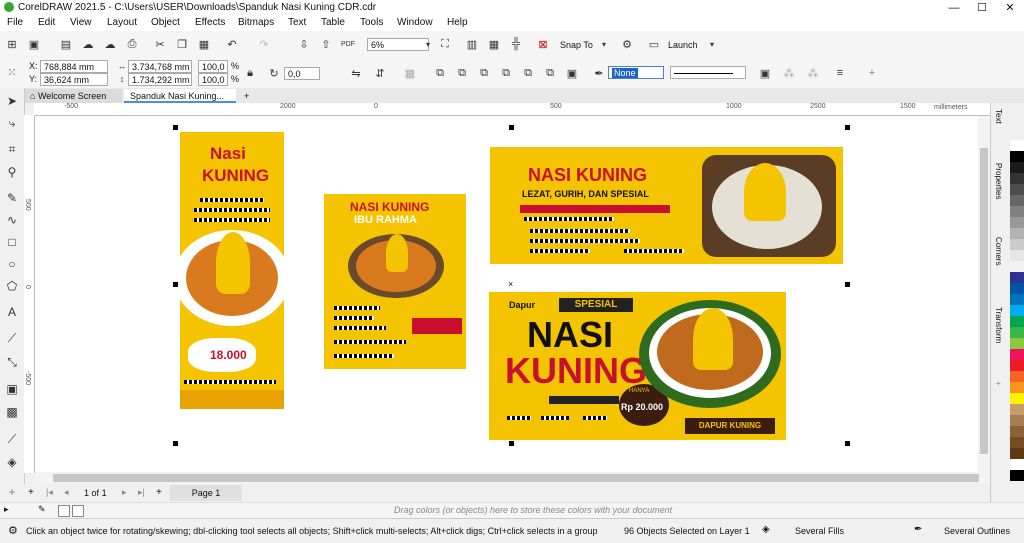 The width and height of the screenshot is (1024, 543). What do you see at coordinates (472, 44) in the screenshot?
I see `show-rulers-icon: ▥` at bounding box center [472, 44].